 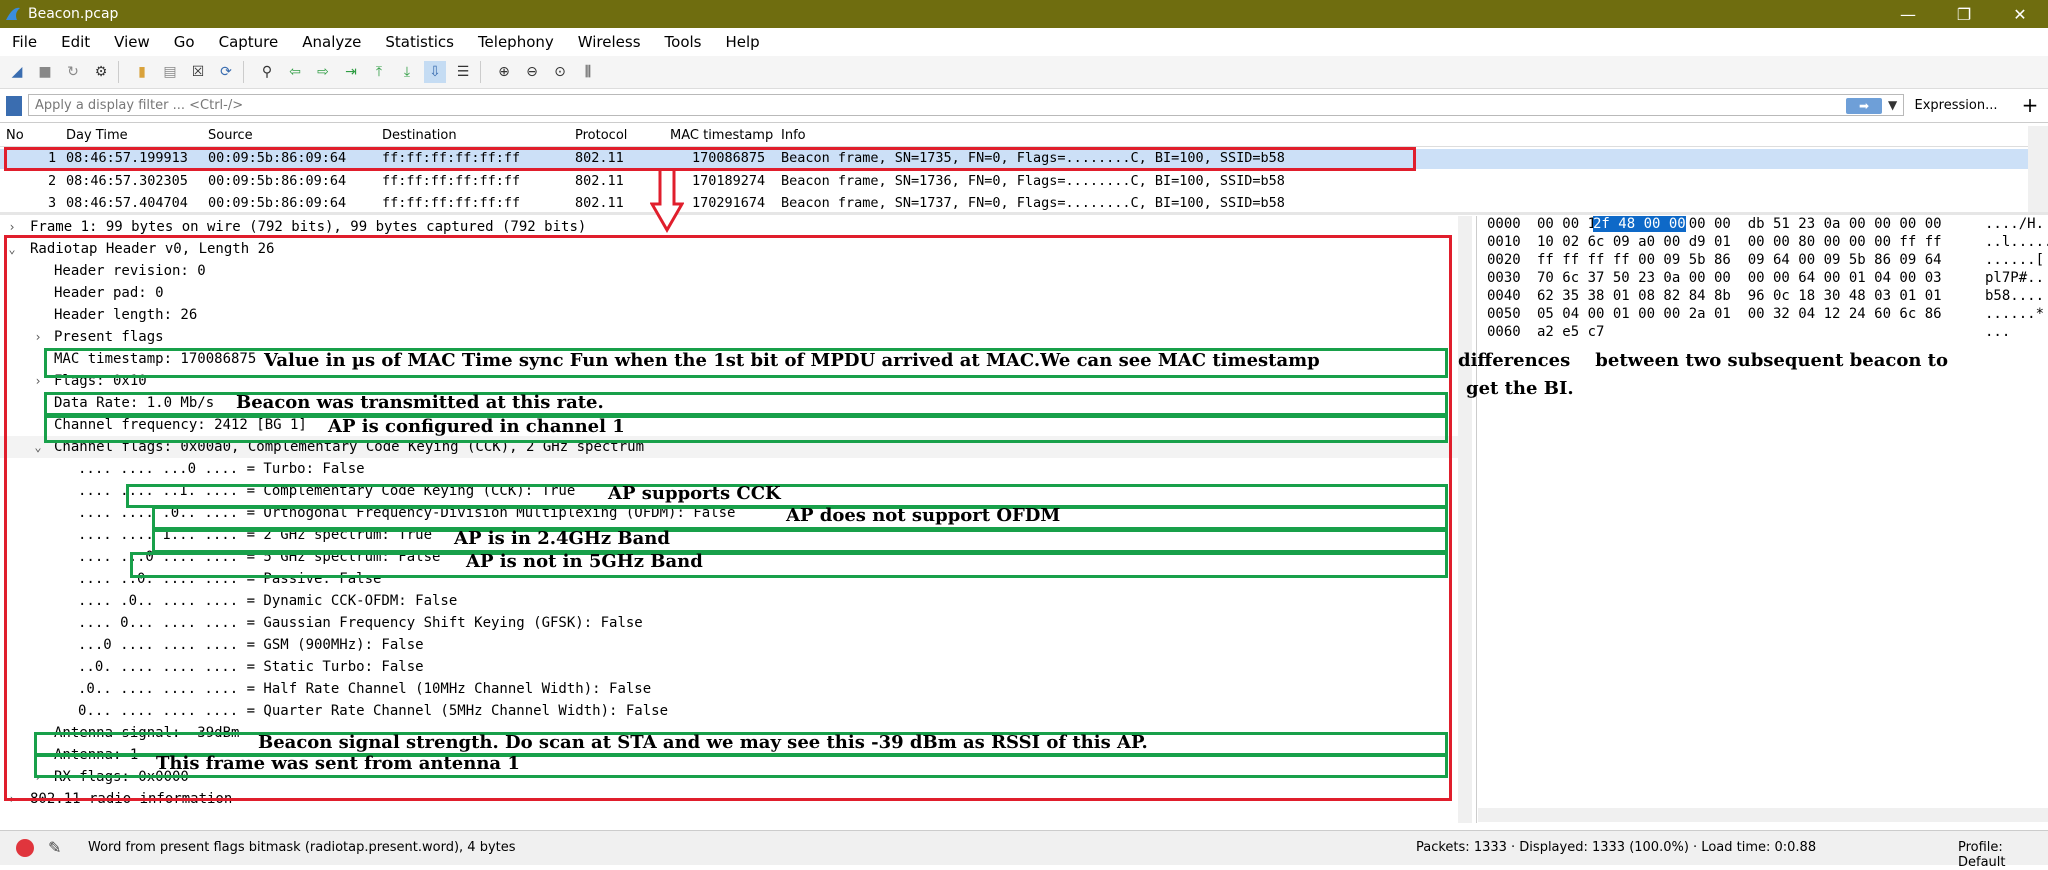 What do you see at coordinates (1964, 14) in the screenshot?
I see `maximize-button: ❐` at bounding box center [1964, 14].